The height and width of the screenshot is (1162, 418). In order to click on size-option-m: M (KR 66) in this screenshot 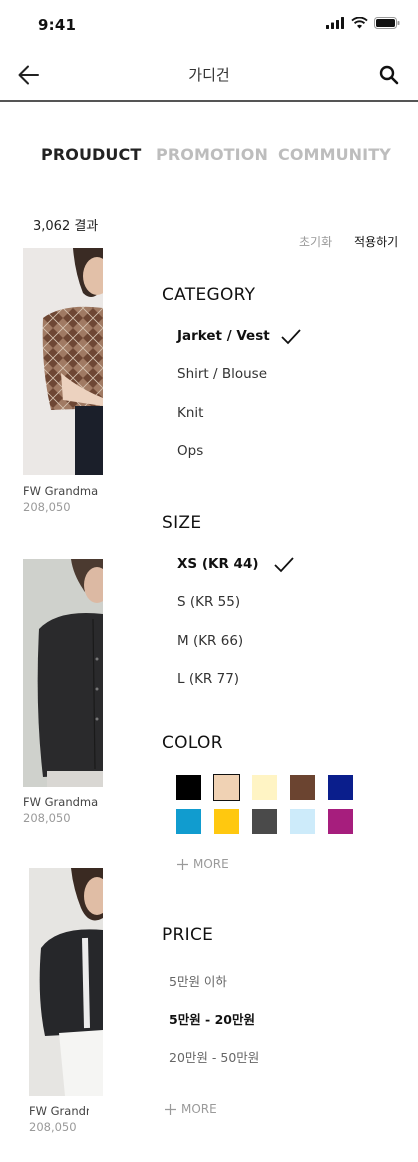, I will do `click(210, 641)`.